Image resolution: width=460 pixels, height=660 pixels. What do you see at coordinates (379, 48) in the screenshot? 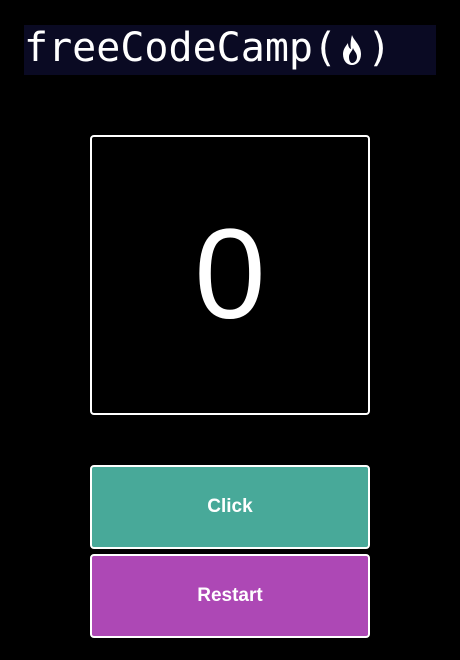
I see `logo-close-paren: )` at bounding box center [379, 48].